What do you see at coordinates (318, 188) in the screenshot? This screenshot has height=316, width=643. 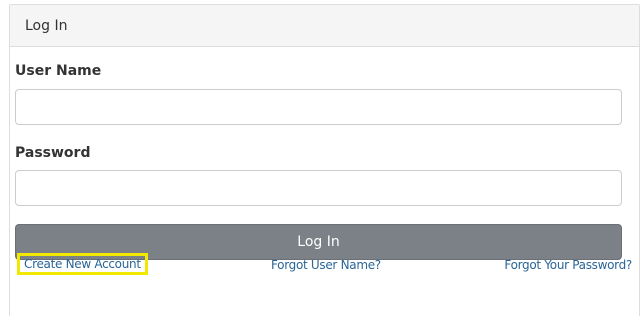 I see `password-field` at bounding box center [318, 188].